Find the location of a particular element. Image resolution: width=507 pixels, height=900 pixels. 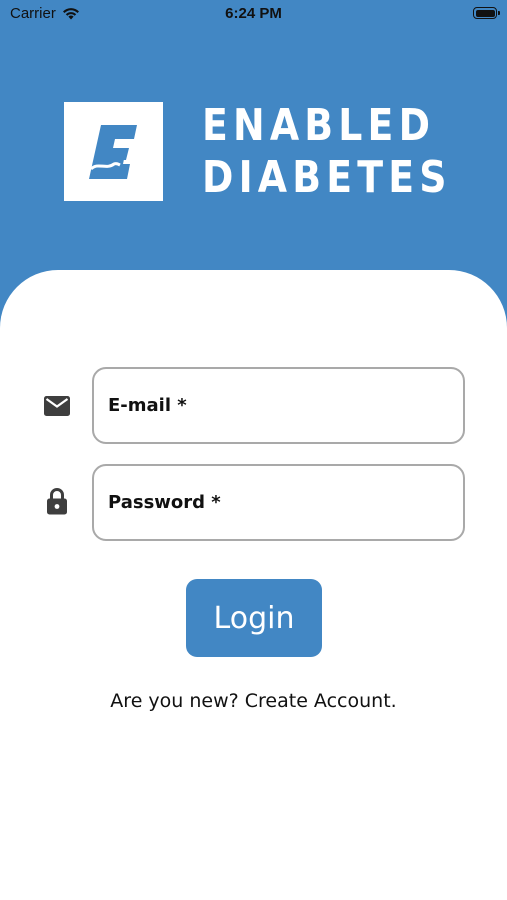

logo-e-glyph is located at coordinates (113, 152).